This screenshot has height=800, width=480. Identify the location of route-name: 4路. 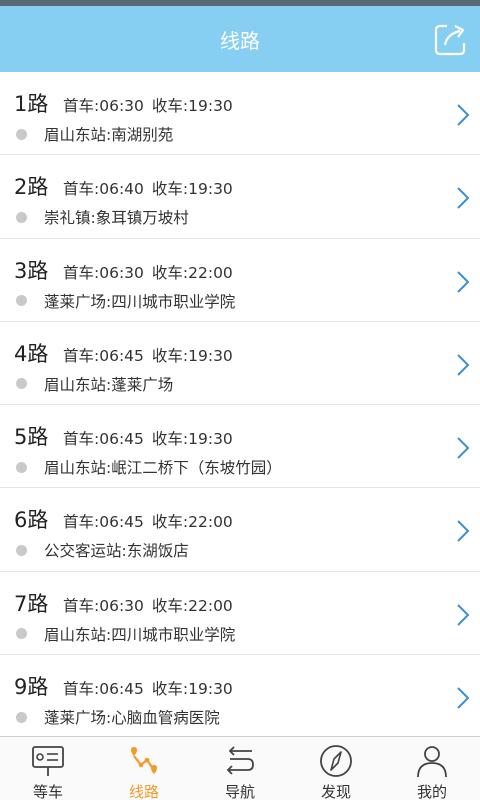
(31, 353).